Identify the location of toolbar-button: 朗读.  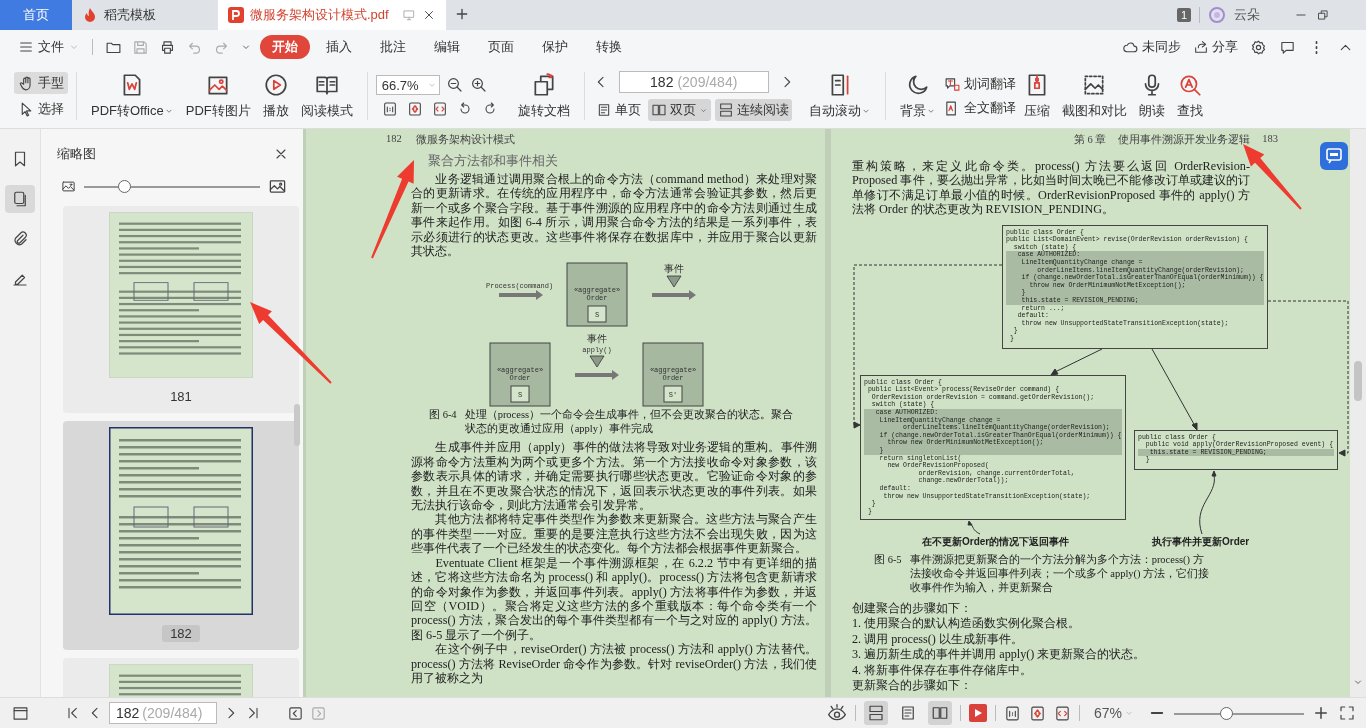
(1151, 96).